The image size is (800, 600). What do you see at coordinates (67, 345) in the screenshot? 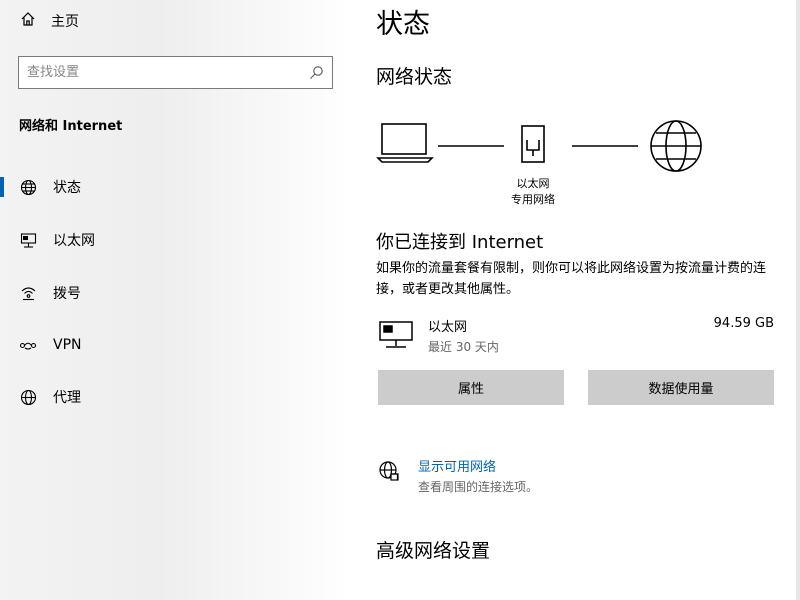
I see `sidebar-item-label: VPN` at bounding box center [67, 345].